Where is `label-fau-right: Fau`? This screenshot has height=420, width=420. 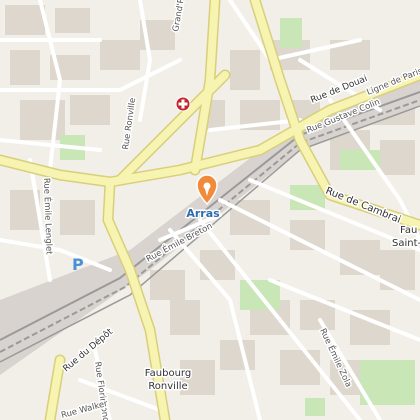
label-fau-right: Fau is located at coordinates (408, 230).